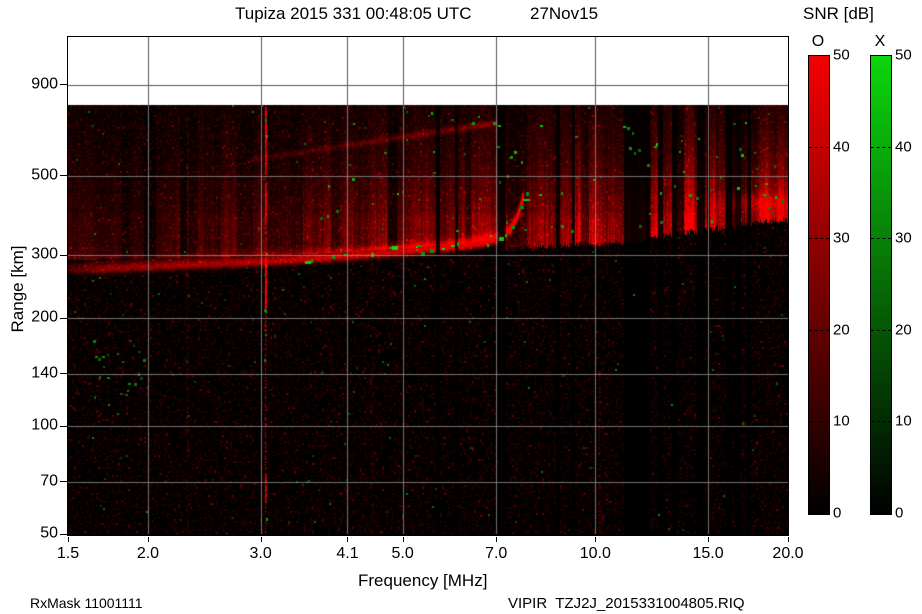 This screenshot has height=614, width=922. What do you see at coordinates (44, 425) in the screenshot?
I see `y-tick-label: 100` at bounding box center [44, 425].